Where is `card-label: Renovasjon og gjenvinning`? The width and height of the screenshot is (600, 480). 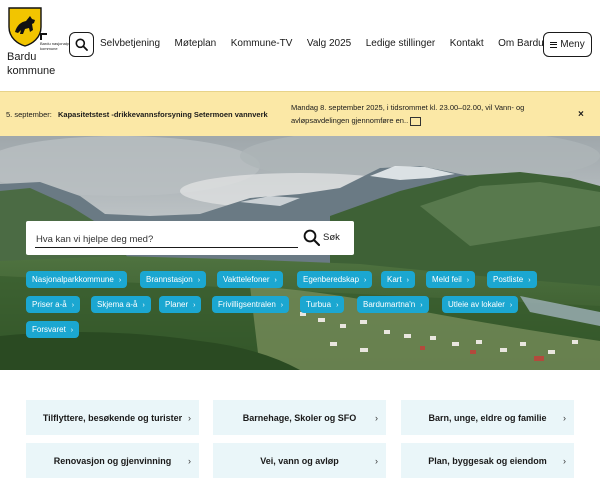 card-label: Renovasjon og gjenvinning is located at coordinates (112, 460).